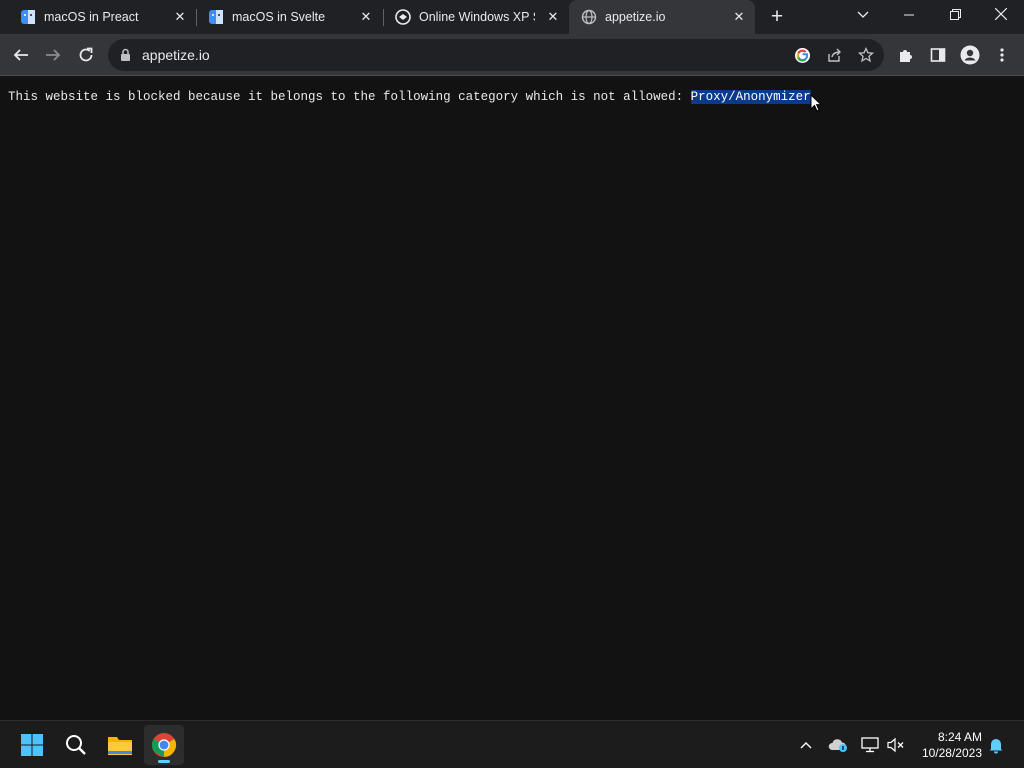 The height and width of the screenshot is (768, 1024). Describe the element at coordinates (496, 55) in the screenshot. I see `address-bar: appetize.io` at that location.